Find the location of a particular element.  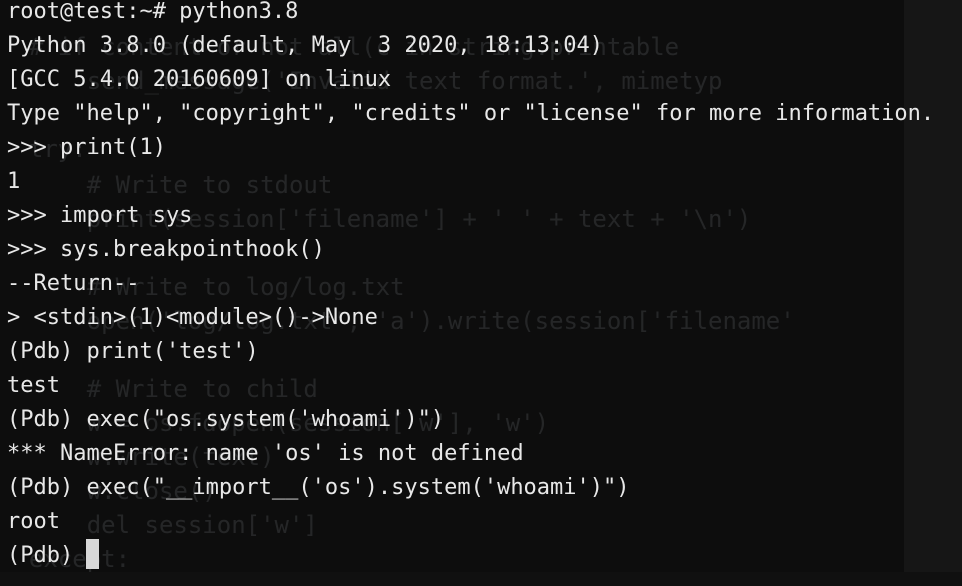

terminal-line: >>> print(1) is located at coordinates (86, 147).